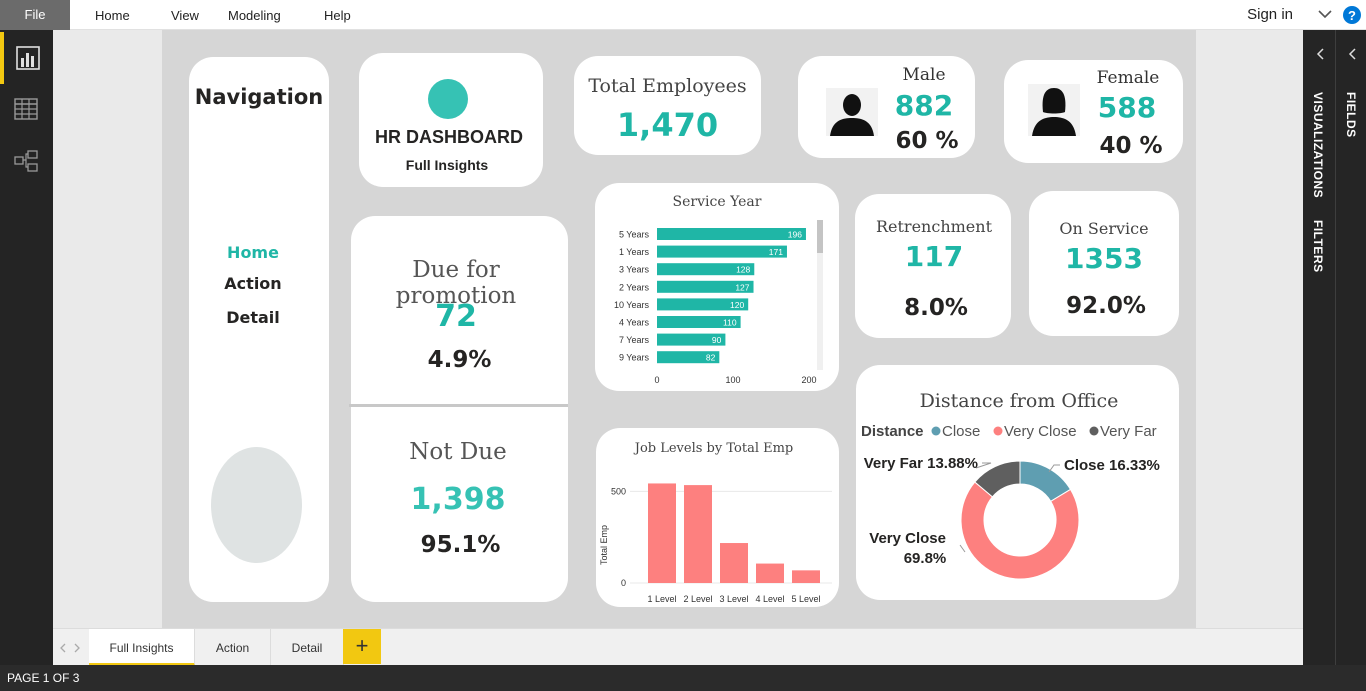  I want to click on retrenchment-label: Retrenchment, so click(933, 226).